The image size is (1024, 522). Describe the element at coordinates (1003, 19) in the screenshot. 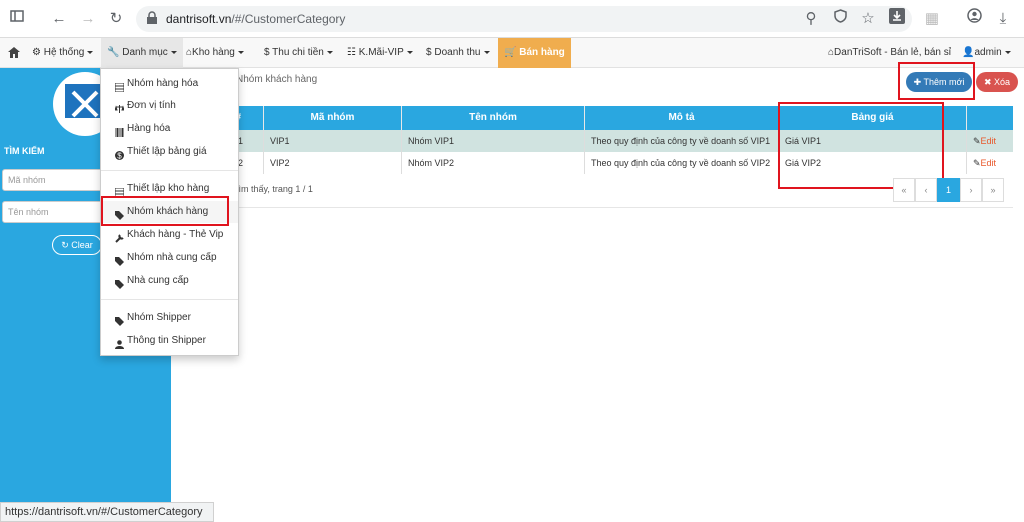

I see `download-icon: ⤓` at that location.